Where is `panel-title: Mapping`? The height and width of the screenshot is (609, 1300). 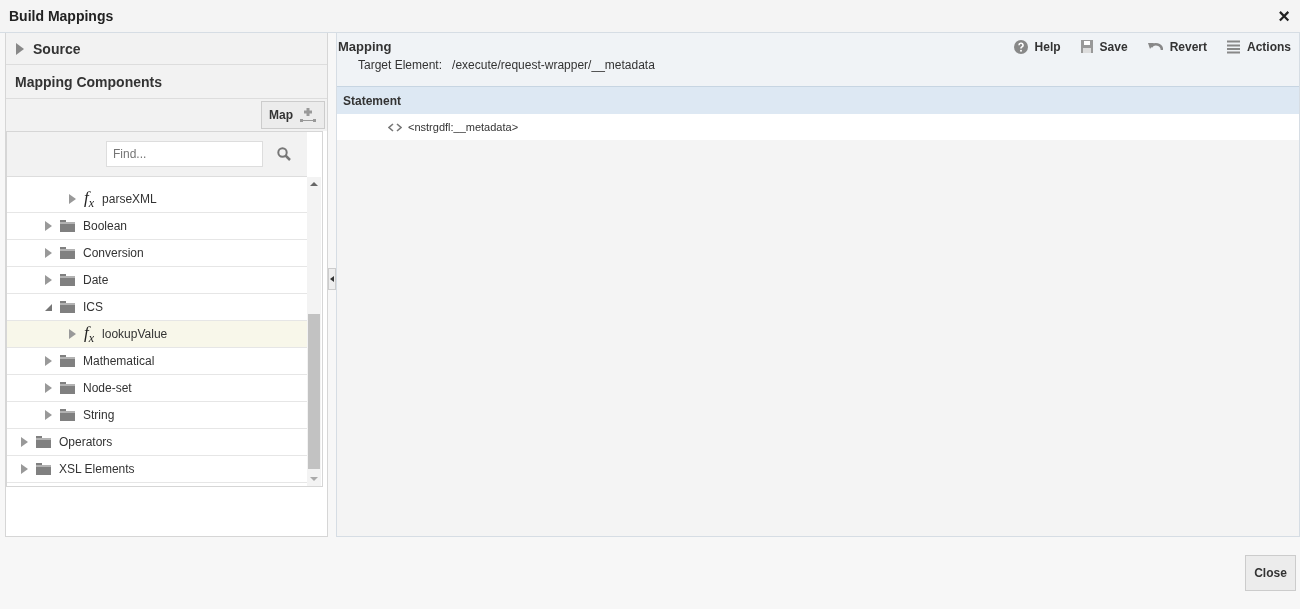
panel-title: Mapping is located at coordinates (364, 46).